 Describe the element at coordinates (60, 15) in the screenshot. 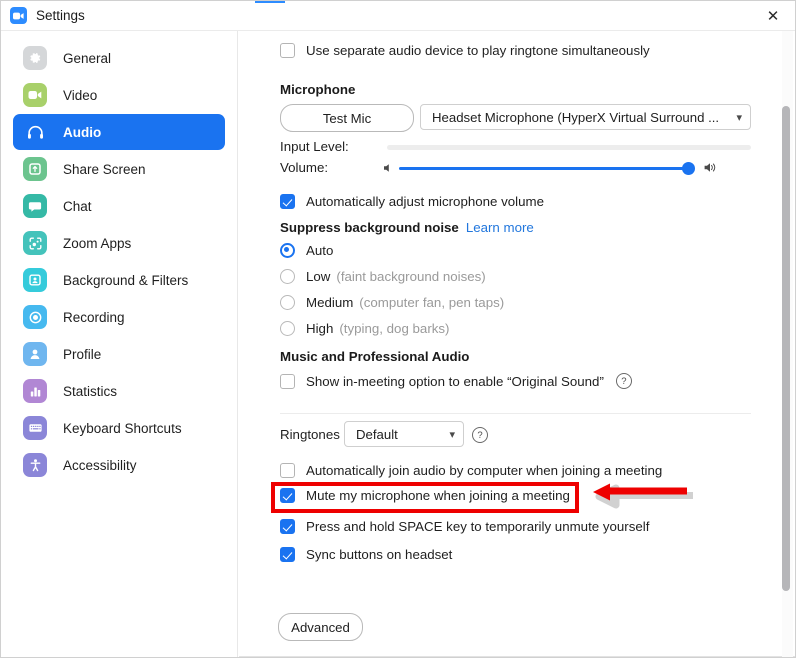

I see `window-title: Settings` at that location.